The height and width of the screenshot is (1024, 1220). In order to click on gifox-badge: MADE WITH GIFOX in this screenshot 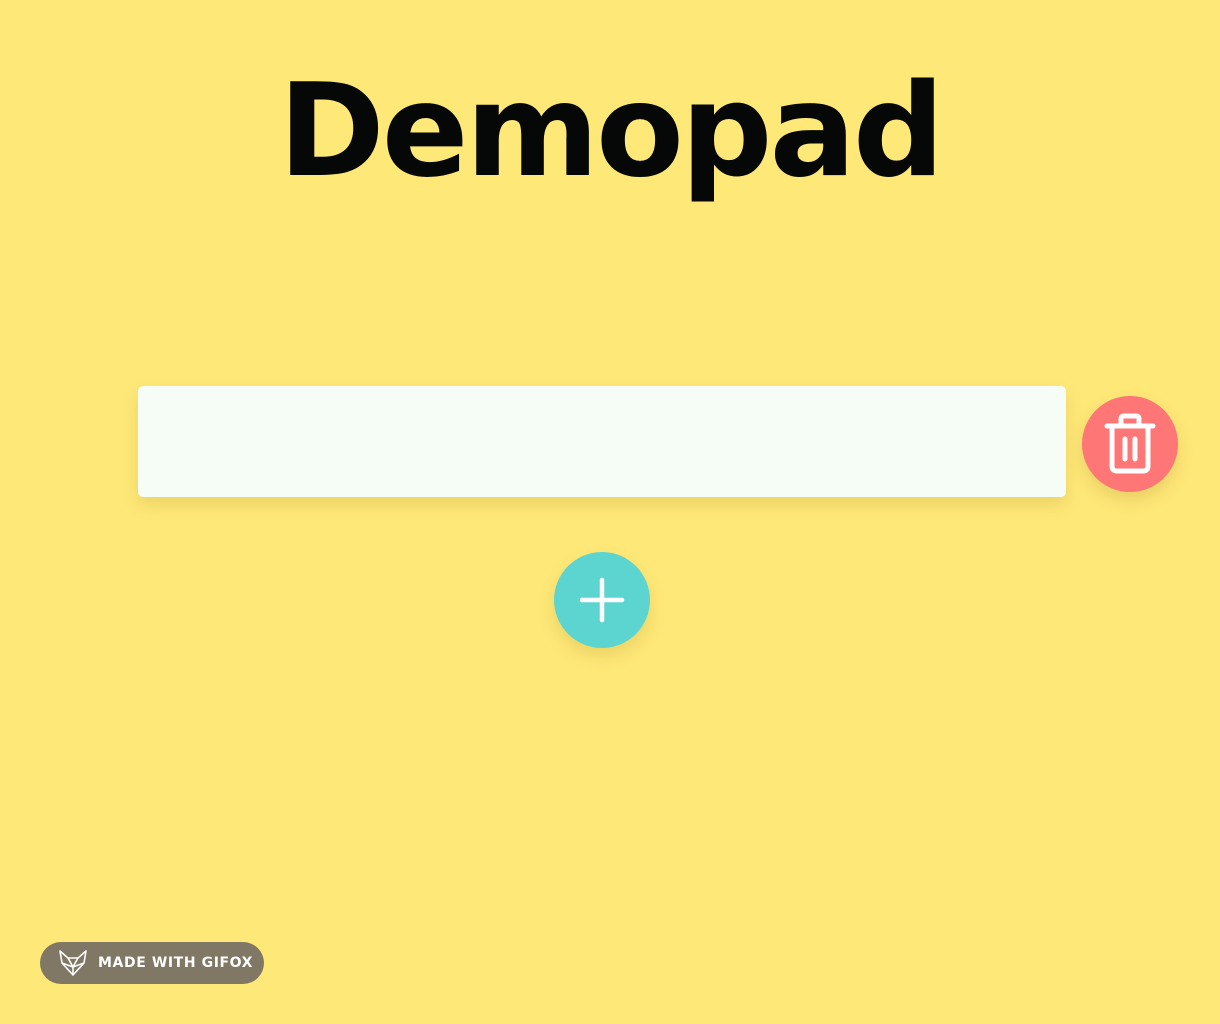, I will do `click(152, 963)`.